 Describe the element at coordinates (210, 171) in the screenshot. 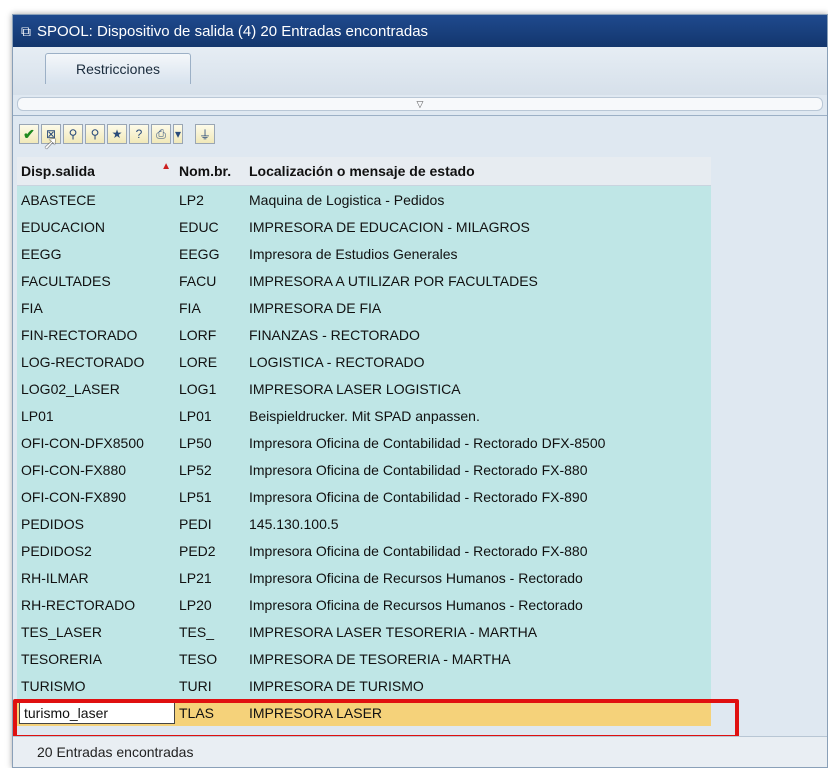

I see `column-header-nom-br: Nom.br.` at that location.